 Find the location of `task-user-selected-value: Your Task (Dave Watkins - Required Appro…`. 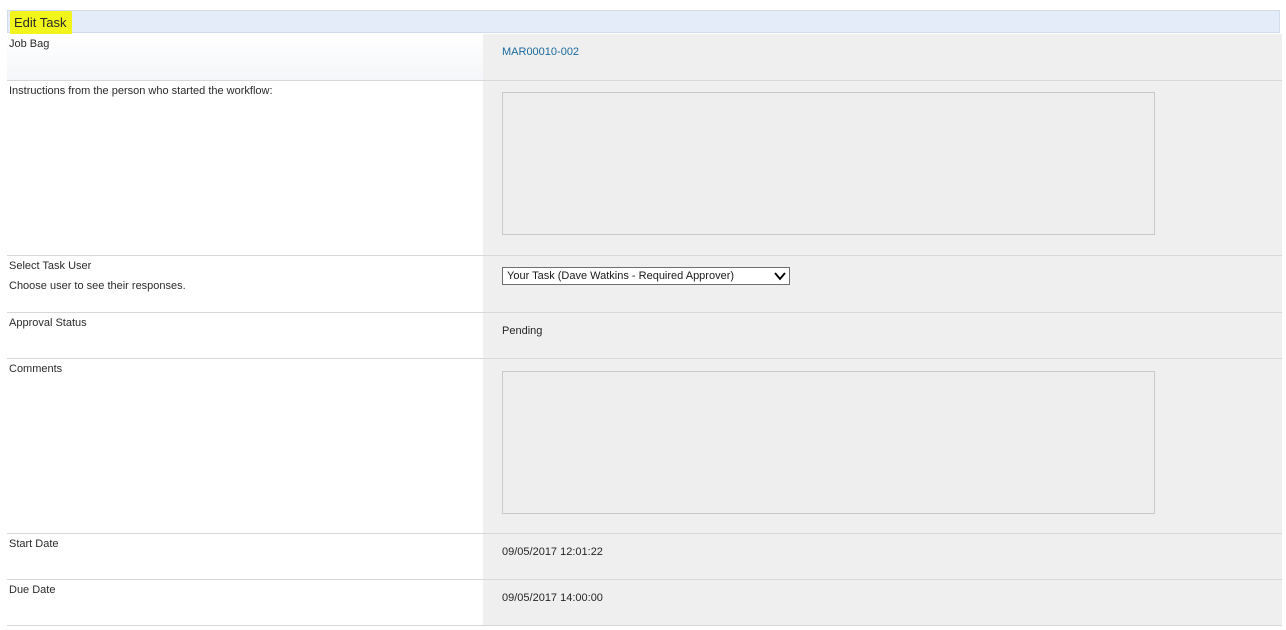

task-user-selected-value: Your Task (Dave Watkins - Required Appro… is located at coordinates (621, 276).